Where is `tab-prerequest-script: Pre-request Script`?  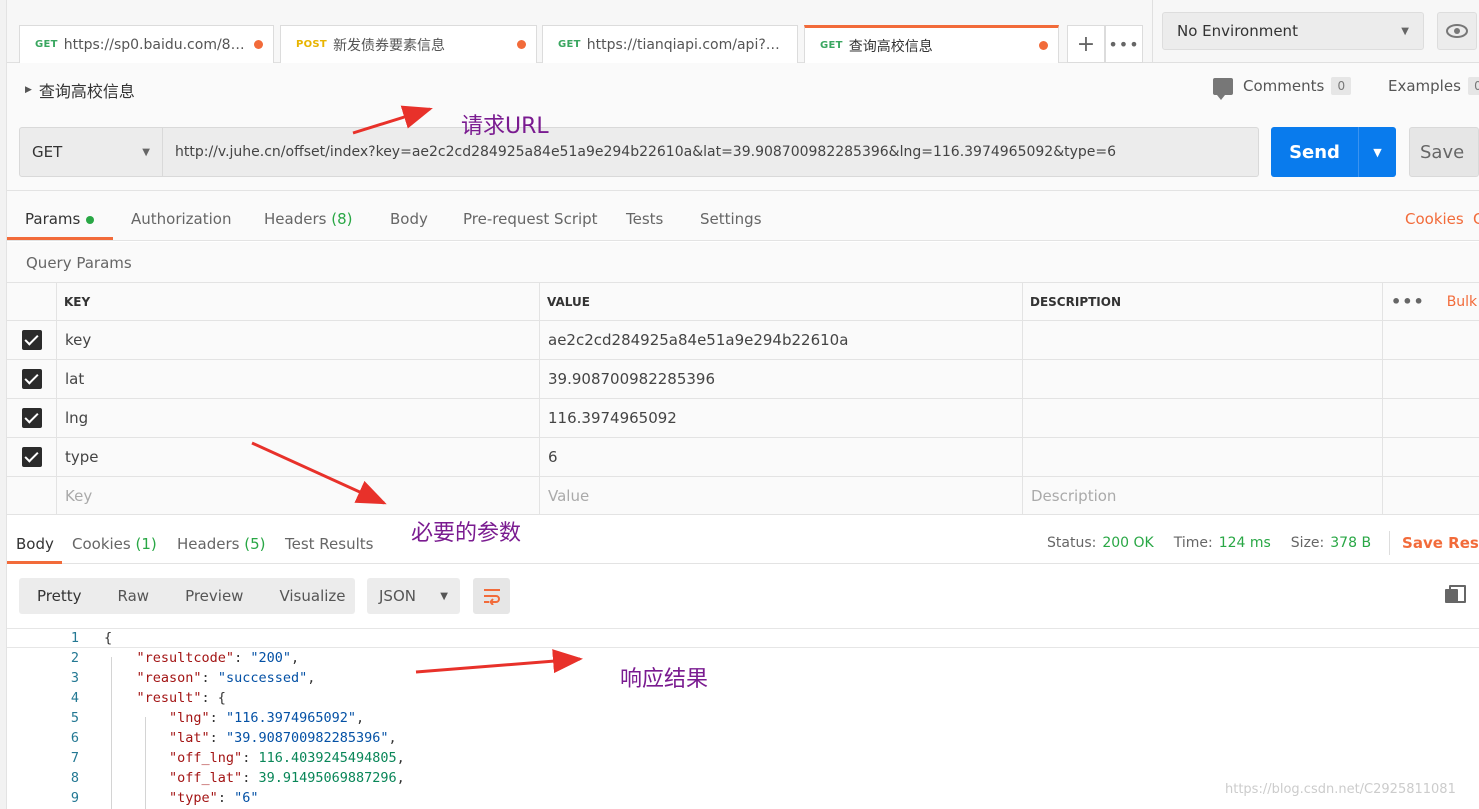 tab-prerequest-script: Pre-request Script is located at coordinates (530, 219).